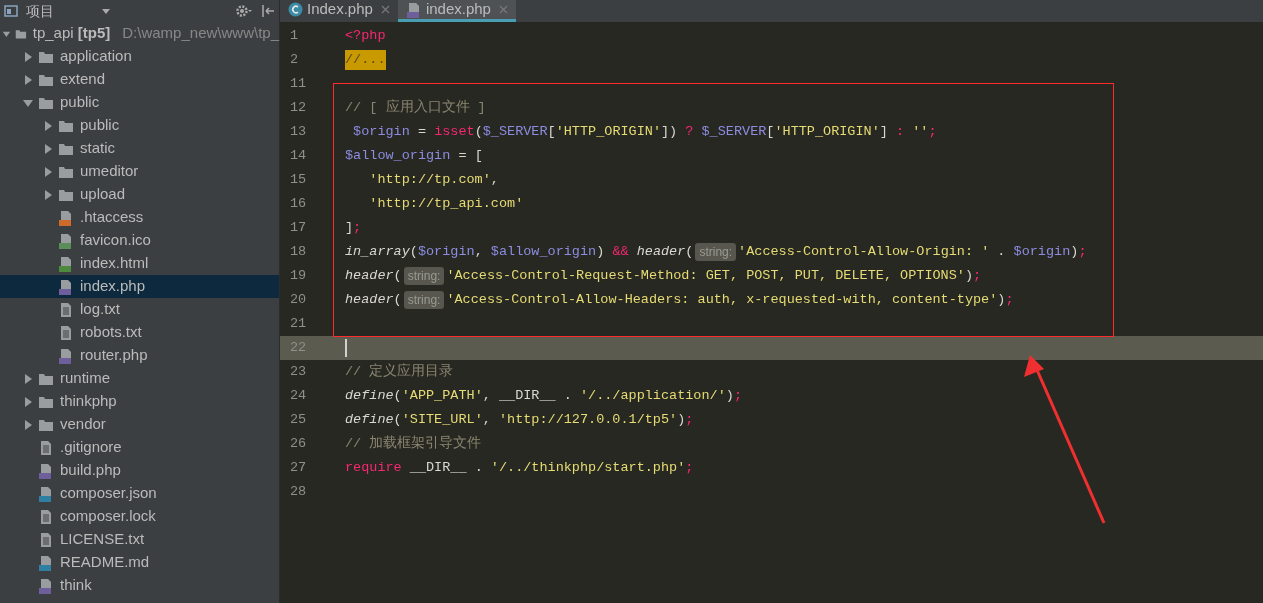  Describe the element at coordinates (109, 171) in the screenshot. I see `tree-item-label: umeditor` at that location.